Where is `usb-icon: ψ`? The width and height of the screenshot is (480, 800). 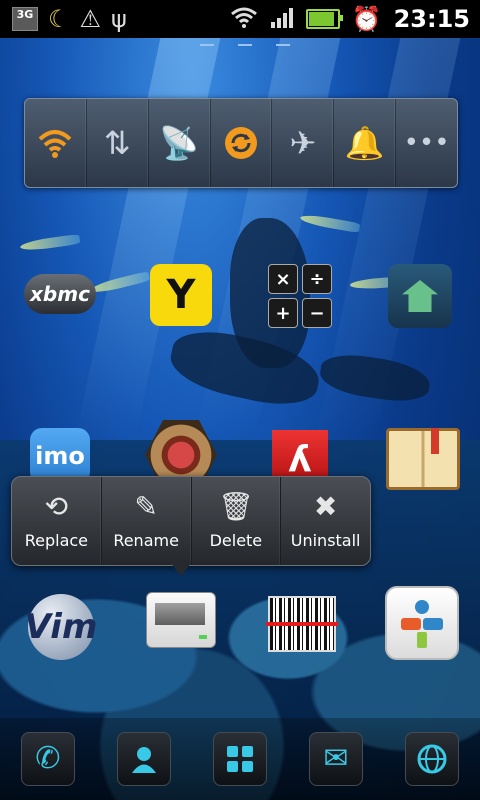
usb-icon: ψ is located at coordinates (119, 19).